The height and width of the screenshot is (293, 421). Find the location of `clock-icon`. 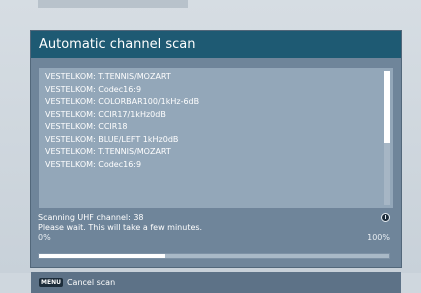

clock-icon is located at coordinates (385, 217).